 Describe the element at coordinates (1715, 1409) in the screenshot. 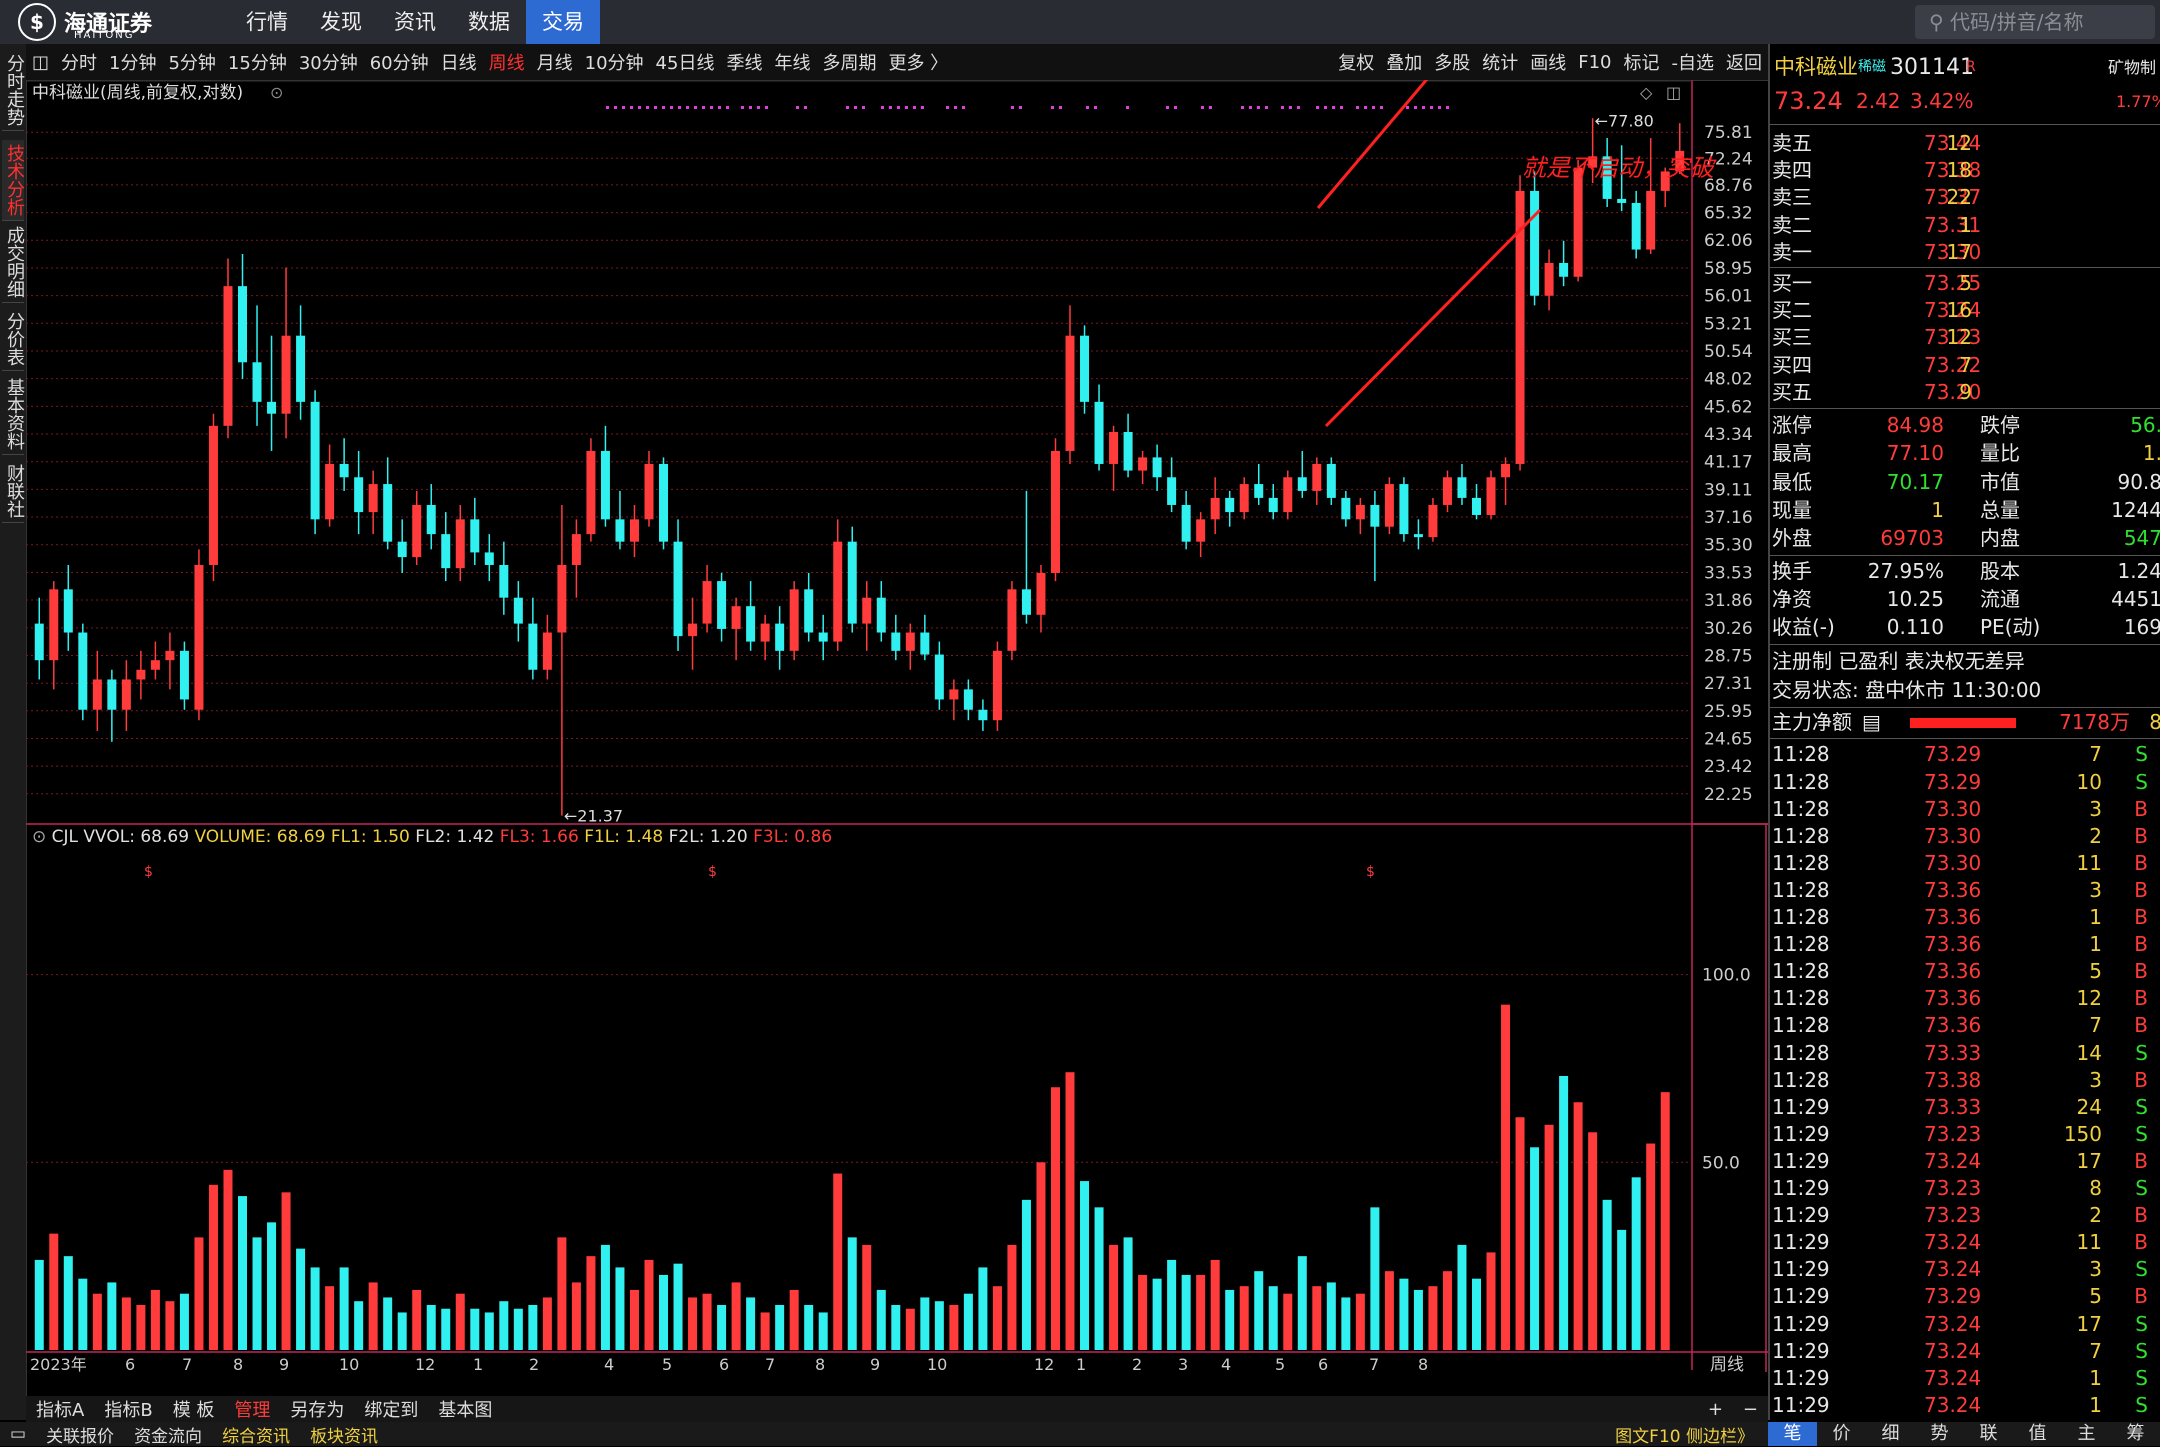

I see `zoom-in-button: +` at that location.